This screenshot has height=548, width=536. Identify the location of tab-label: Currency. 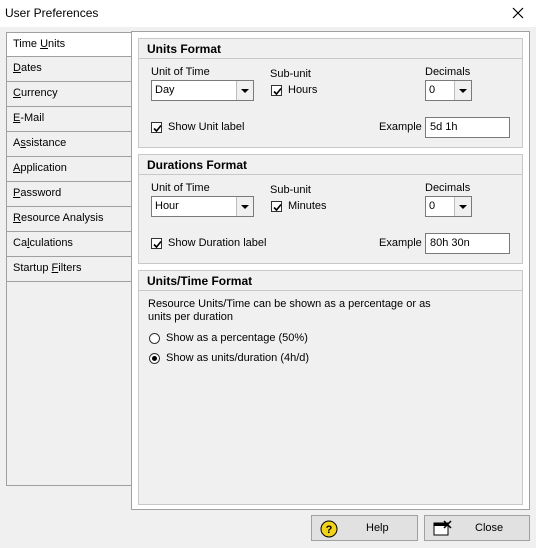
(35, 93).